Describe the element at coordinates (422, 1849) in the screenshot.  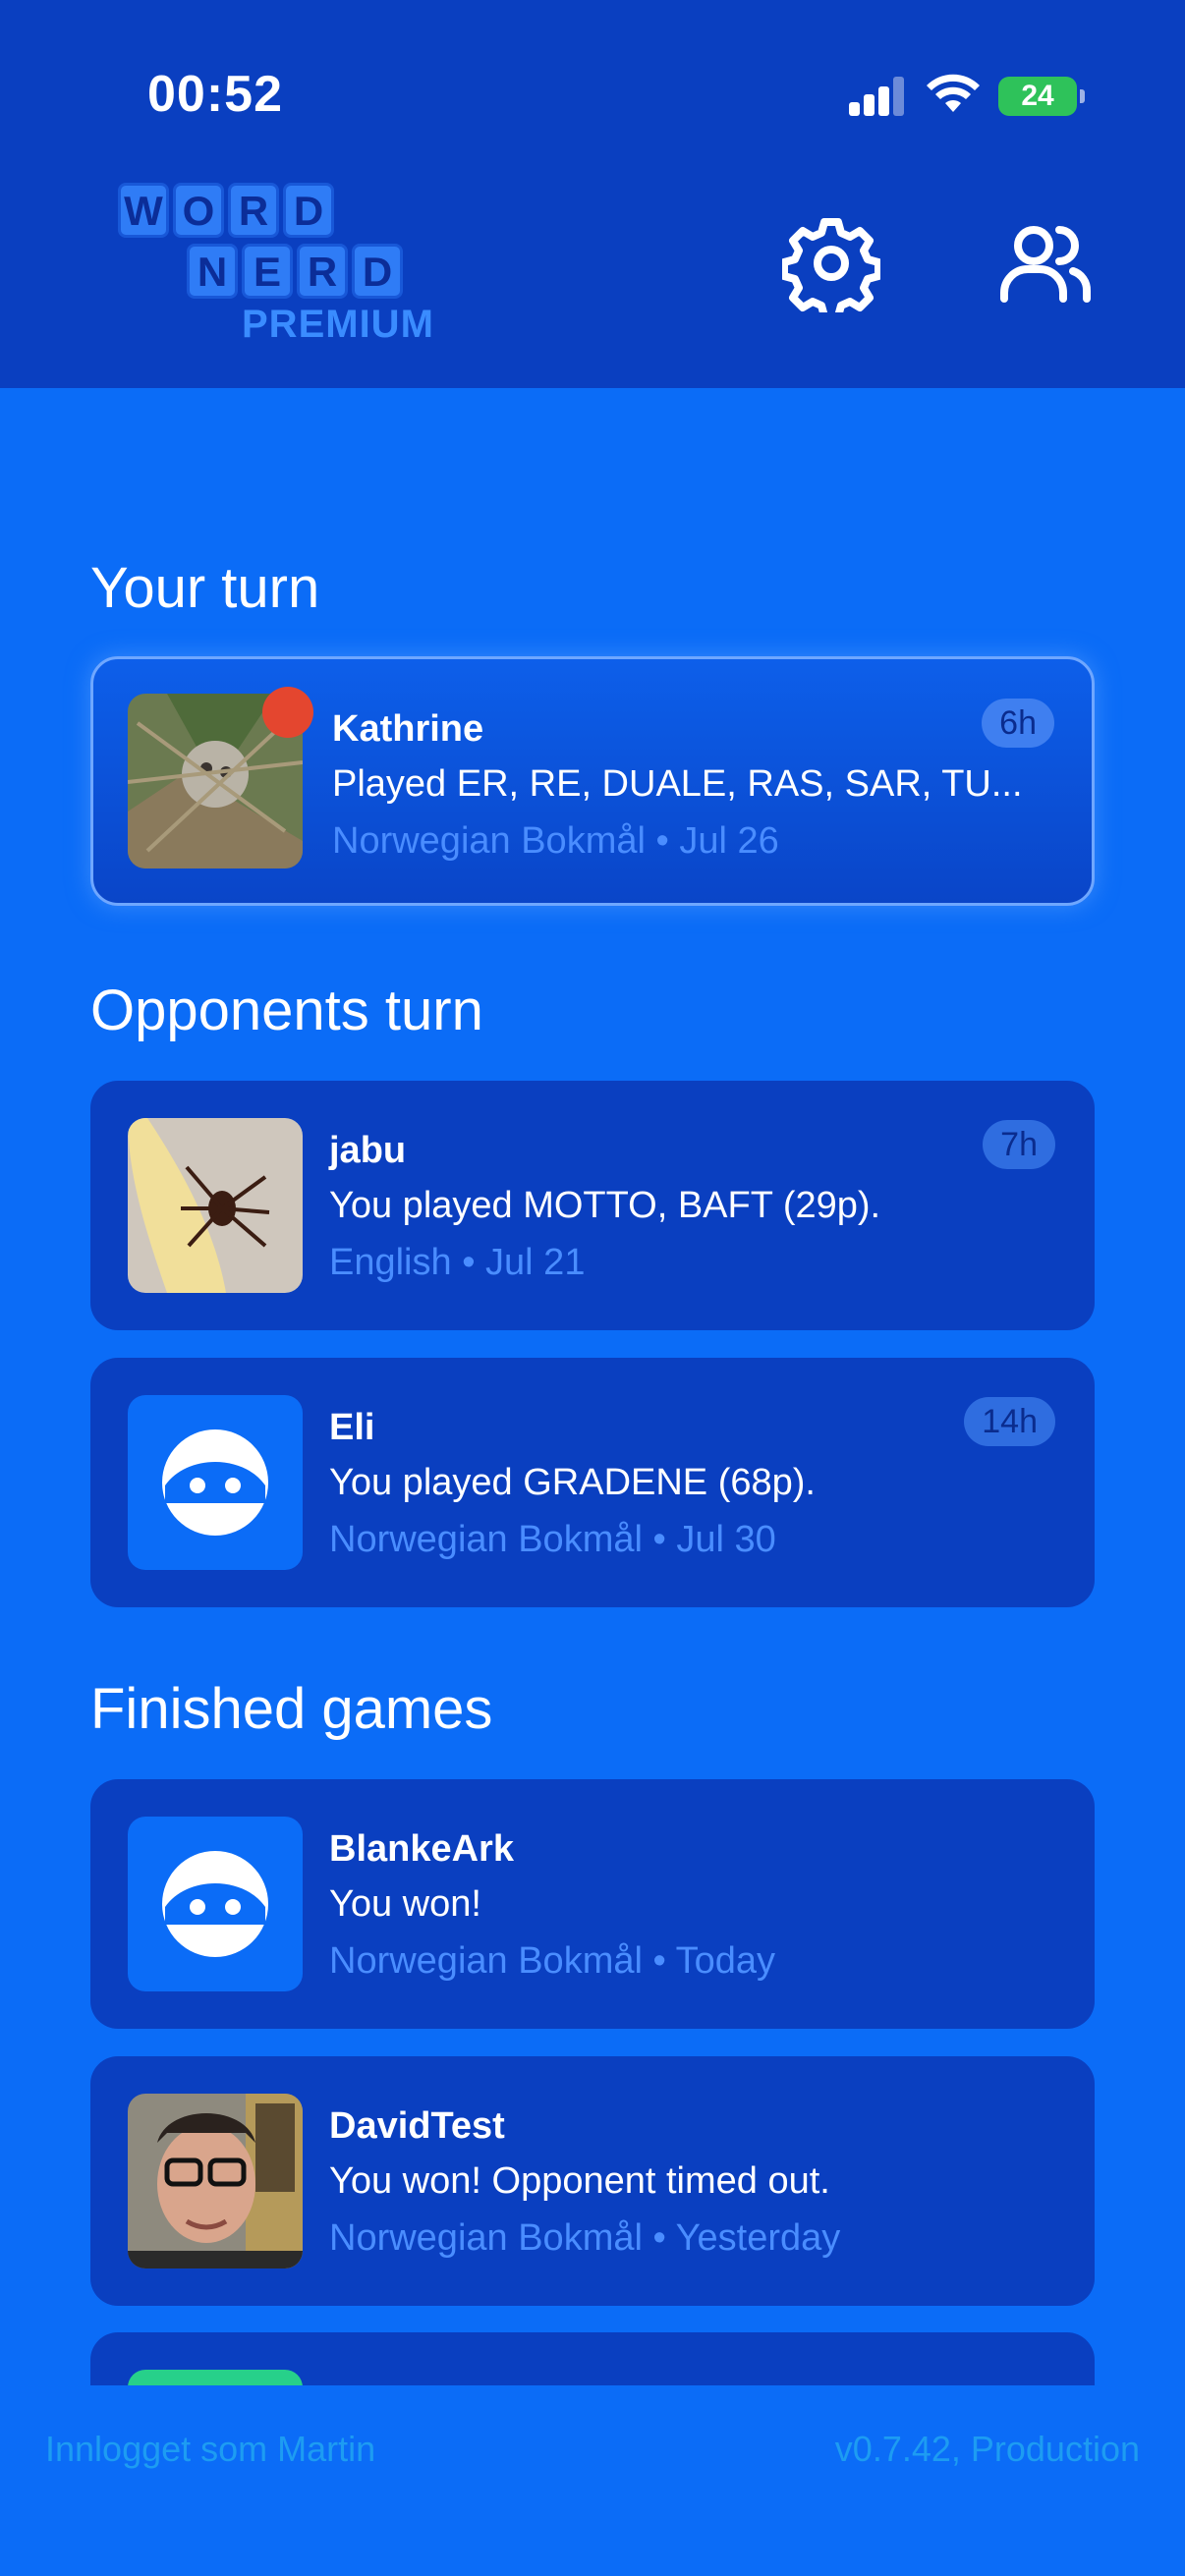
I see `opponent-name: BlankeArk` at that location.